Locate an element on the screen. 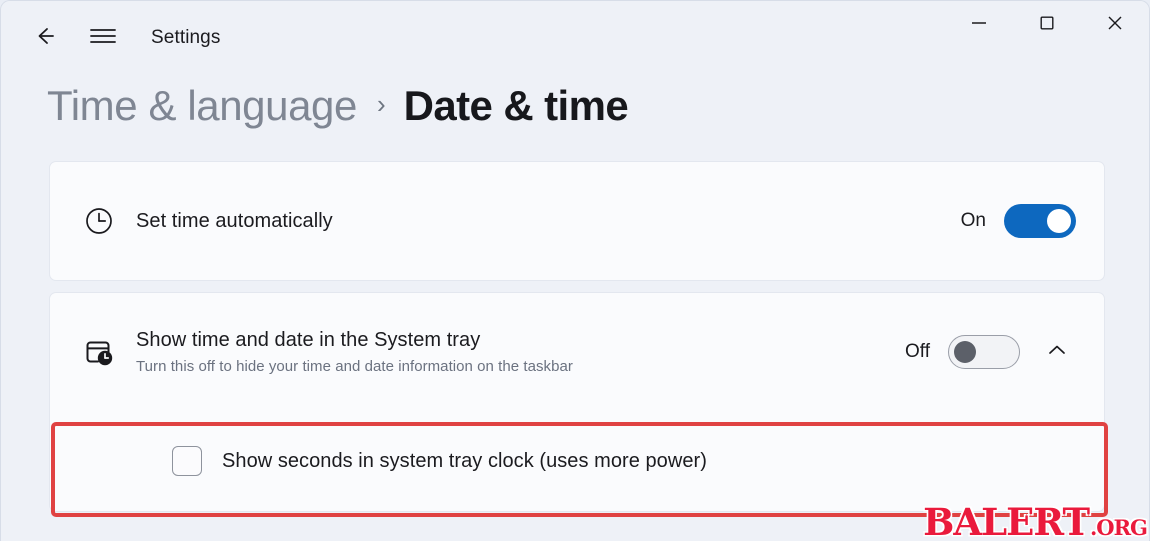 The height and width of the screenshot is (541, 1150). clock-icon is located at coordinates (99, 221).